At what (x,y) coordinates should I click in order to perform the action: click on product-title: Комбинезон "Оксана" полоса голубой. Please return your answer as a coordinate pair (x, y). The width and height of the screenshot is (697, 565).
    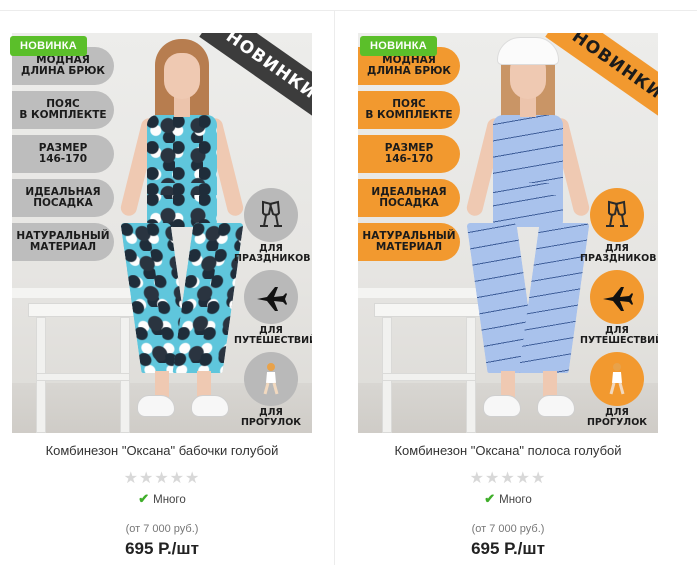
    Looking at the image, I should click on (508, 450).